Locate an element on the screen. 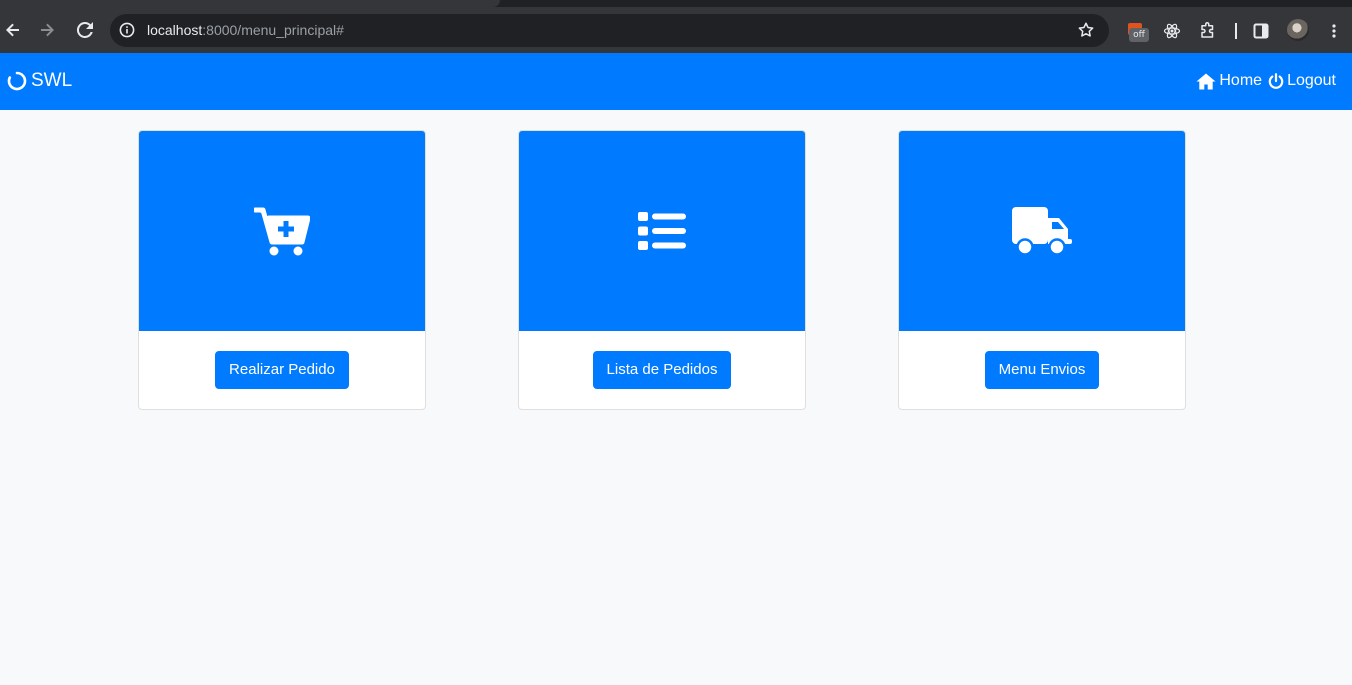 The height and width of the screenshot is (685, 1352). list-icon is located at coordinates (662, 231).